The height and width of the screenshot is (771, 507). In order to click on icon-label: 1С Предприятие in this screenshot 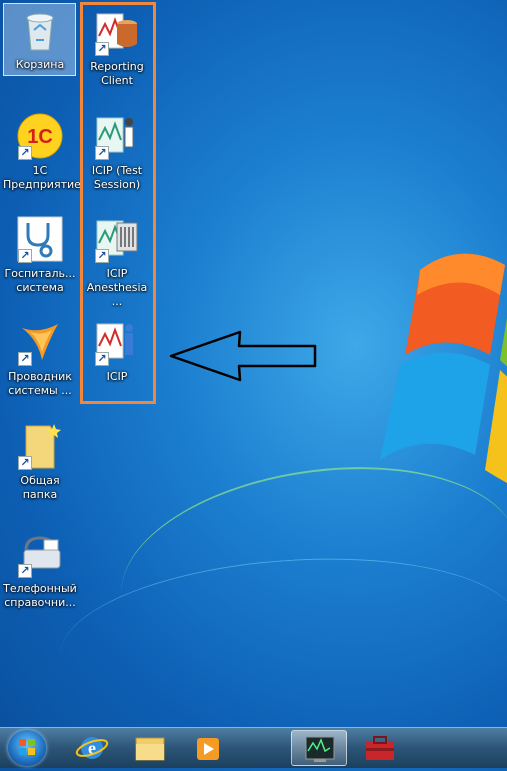, I will do `click(42, 177)`.